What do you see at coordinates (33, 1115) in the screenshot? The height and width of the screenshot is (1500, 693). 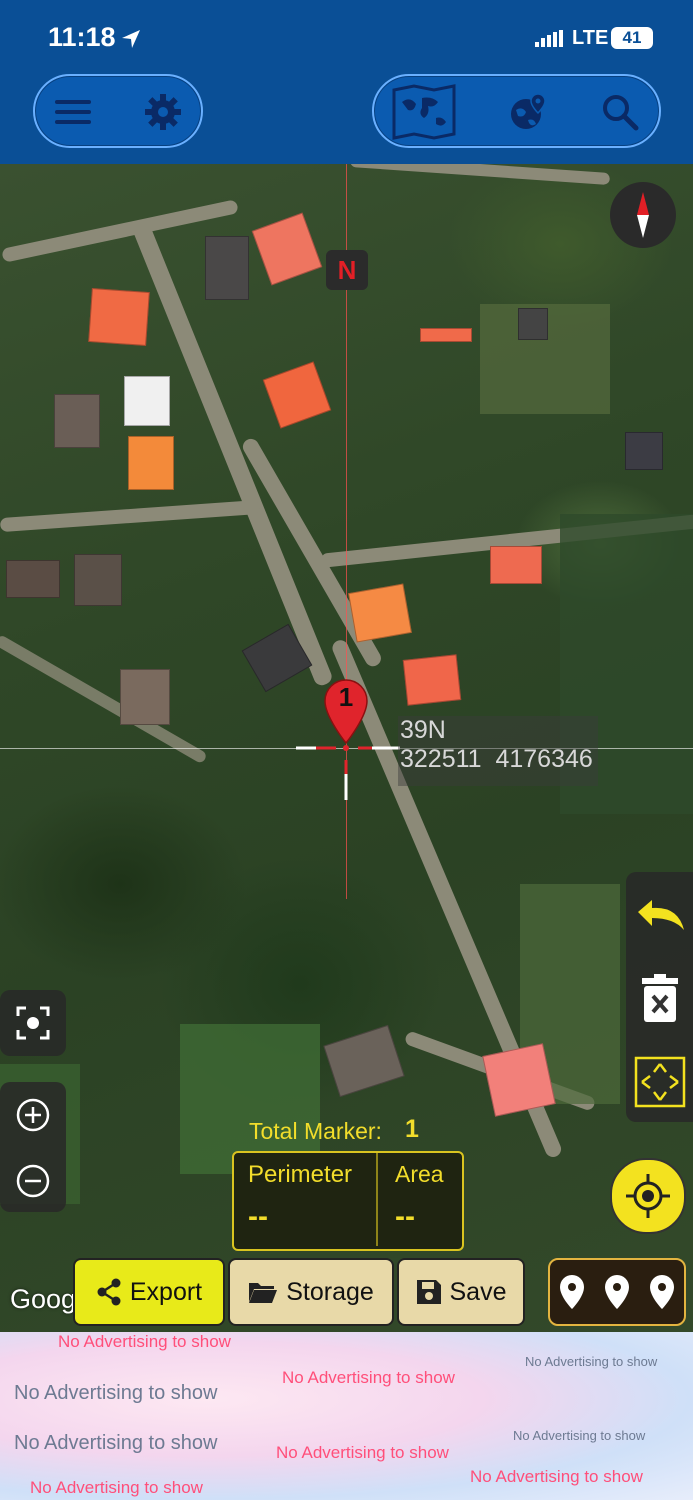 I see `zoom-in-icon` at bounding box center [33, 1115].